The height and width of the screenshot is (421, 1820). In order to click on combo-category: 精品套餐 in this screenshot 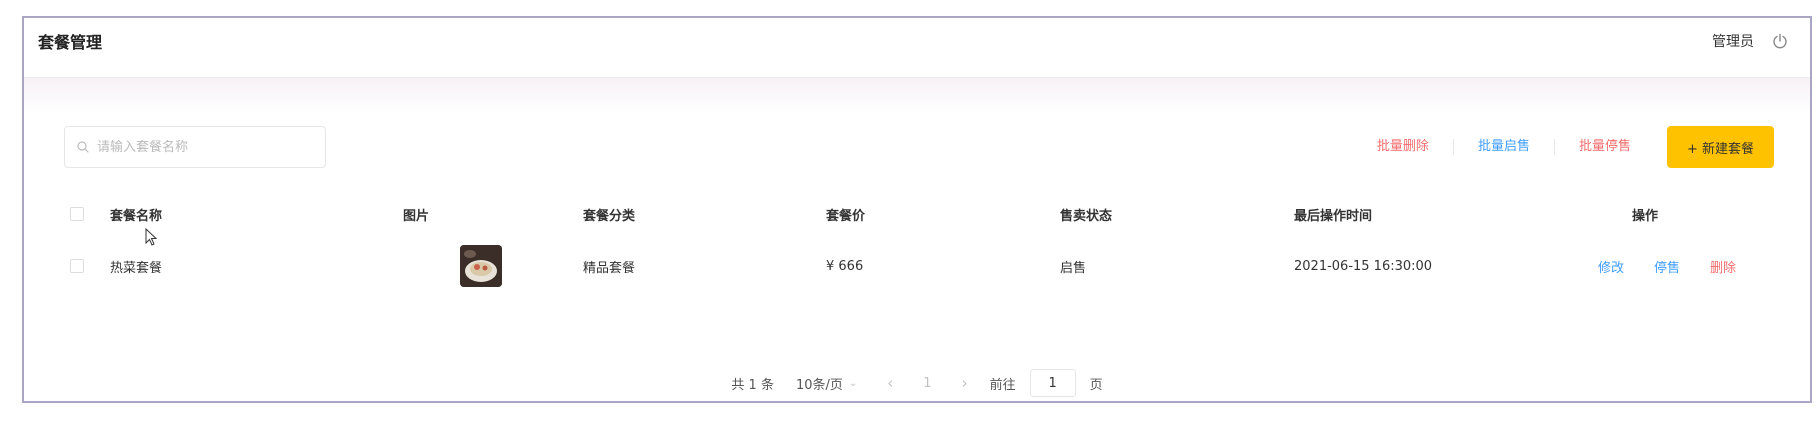, I will do `click(609, 268)`.